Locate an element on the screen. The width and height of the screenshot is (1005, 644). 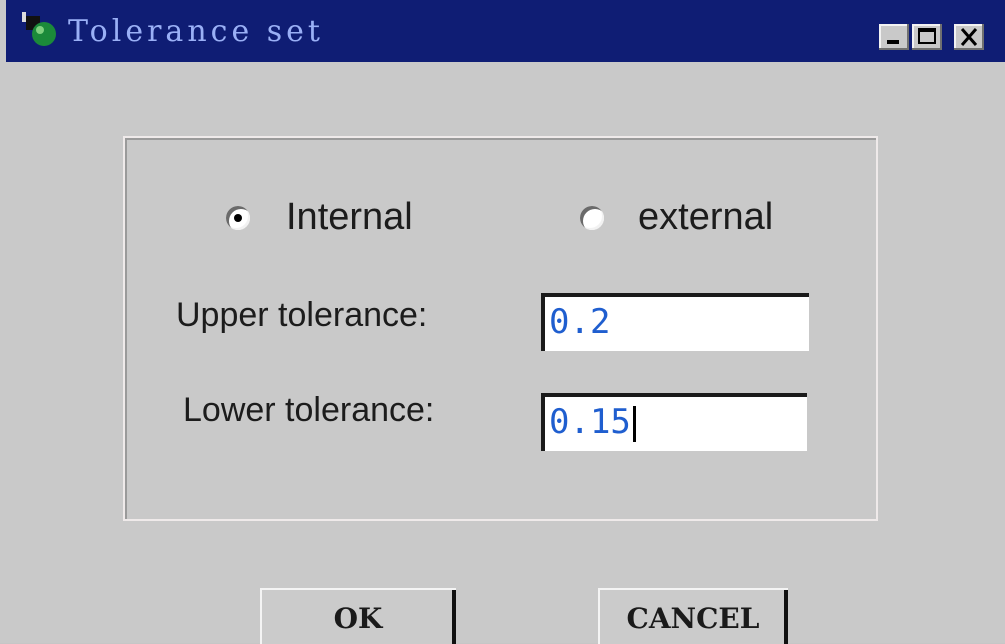
maximize-icon is located at coordinates (927, 36).